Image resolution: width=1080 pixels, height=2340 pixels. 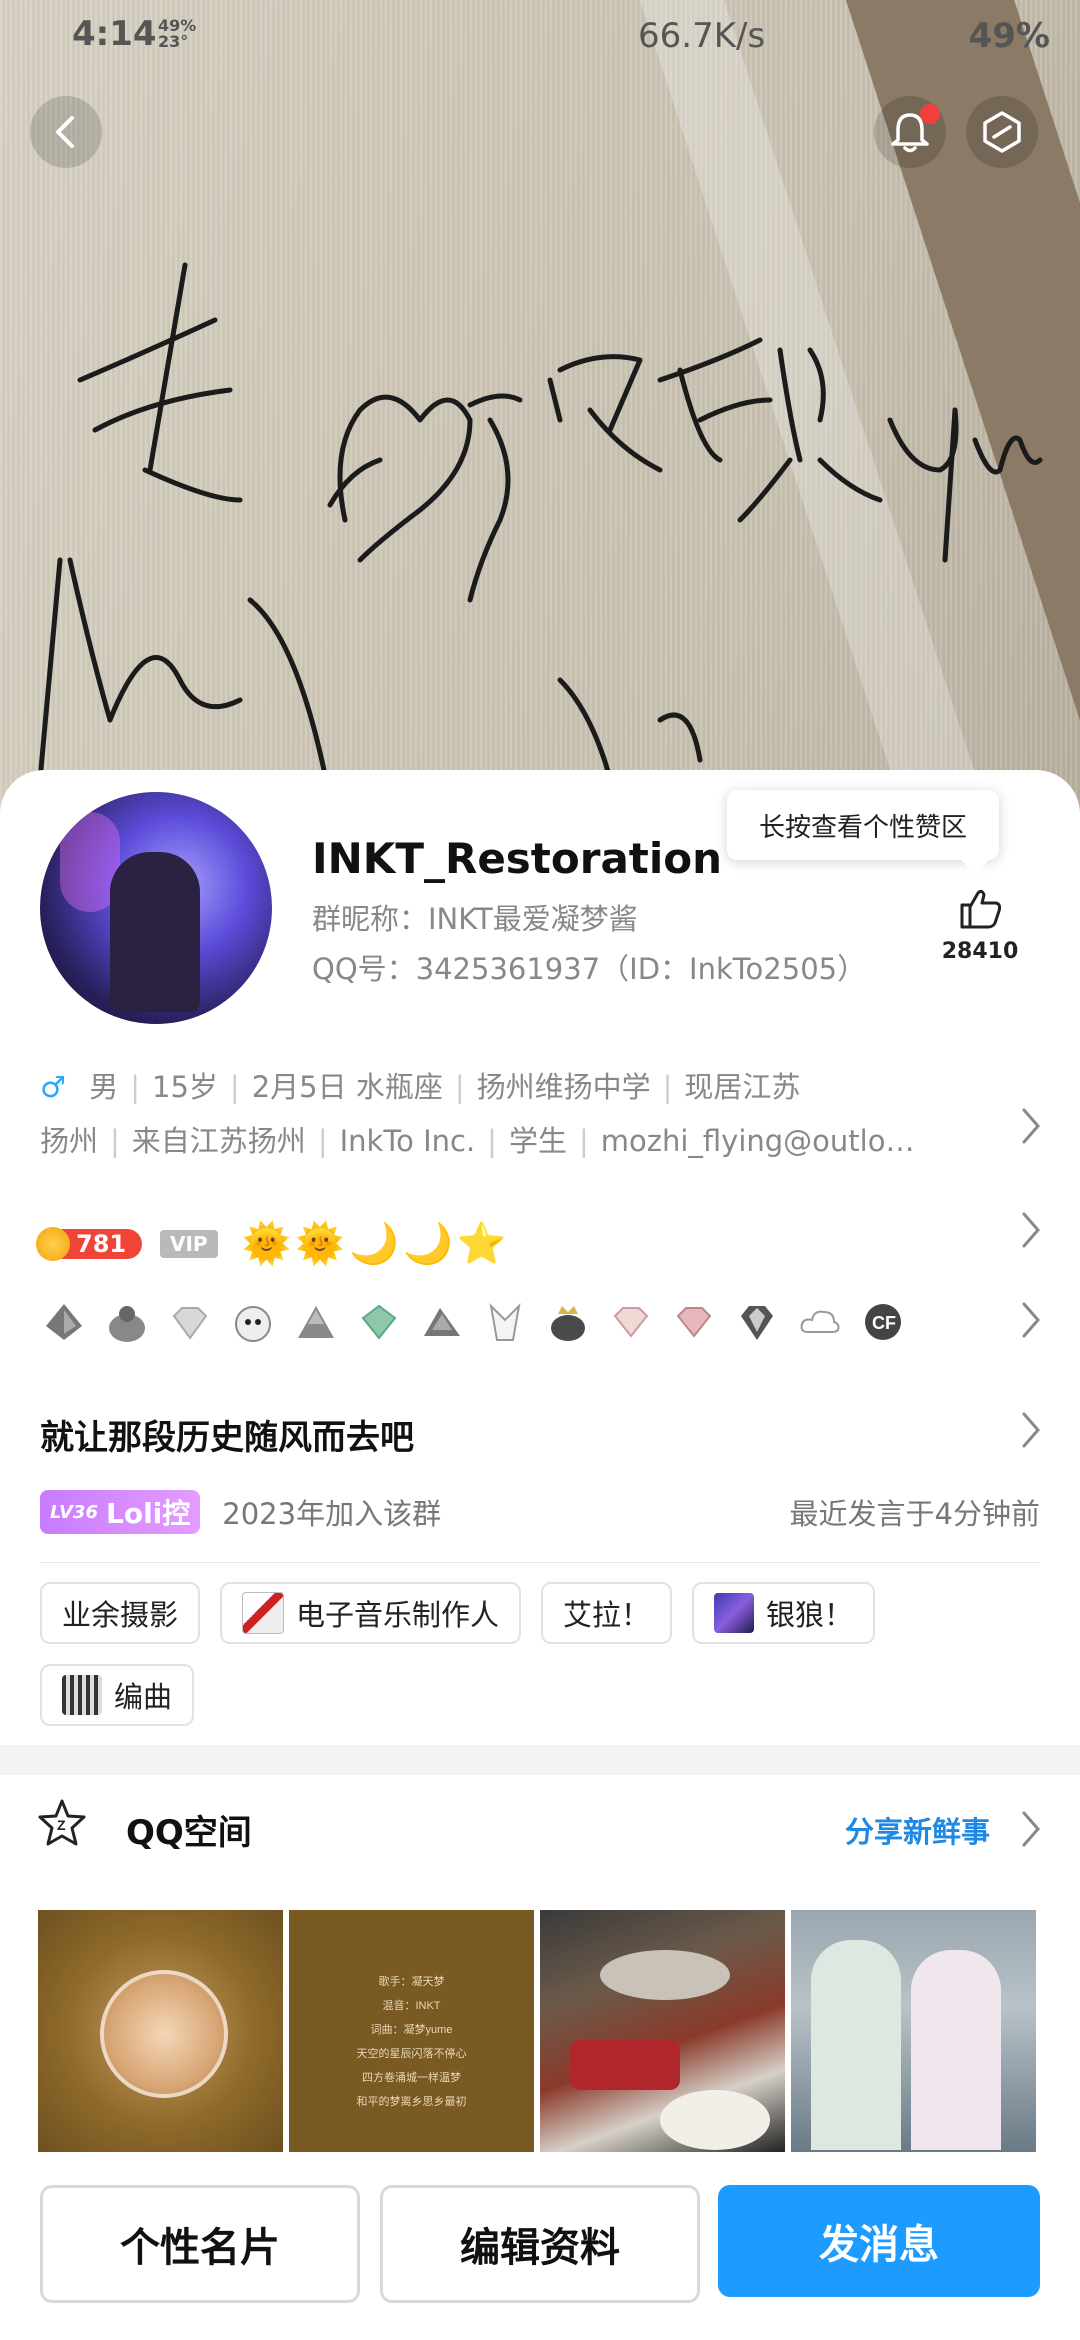 I want to click on group-level-badge: LV36 Loli控, so click(x=120, y=1512).